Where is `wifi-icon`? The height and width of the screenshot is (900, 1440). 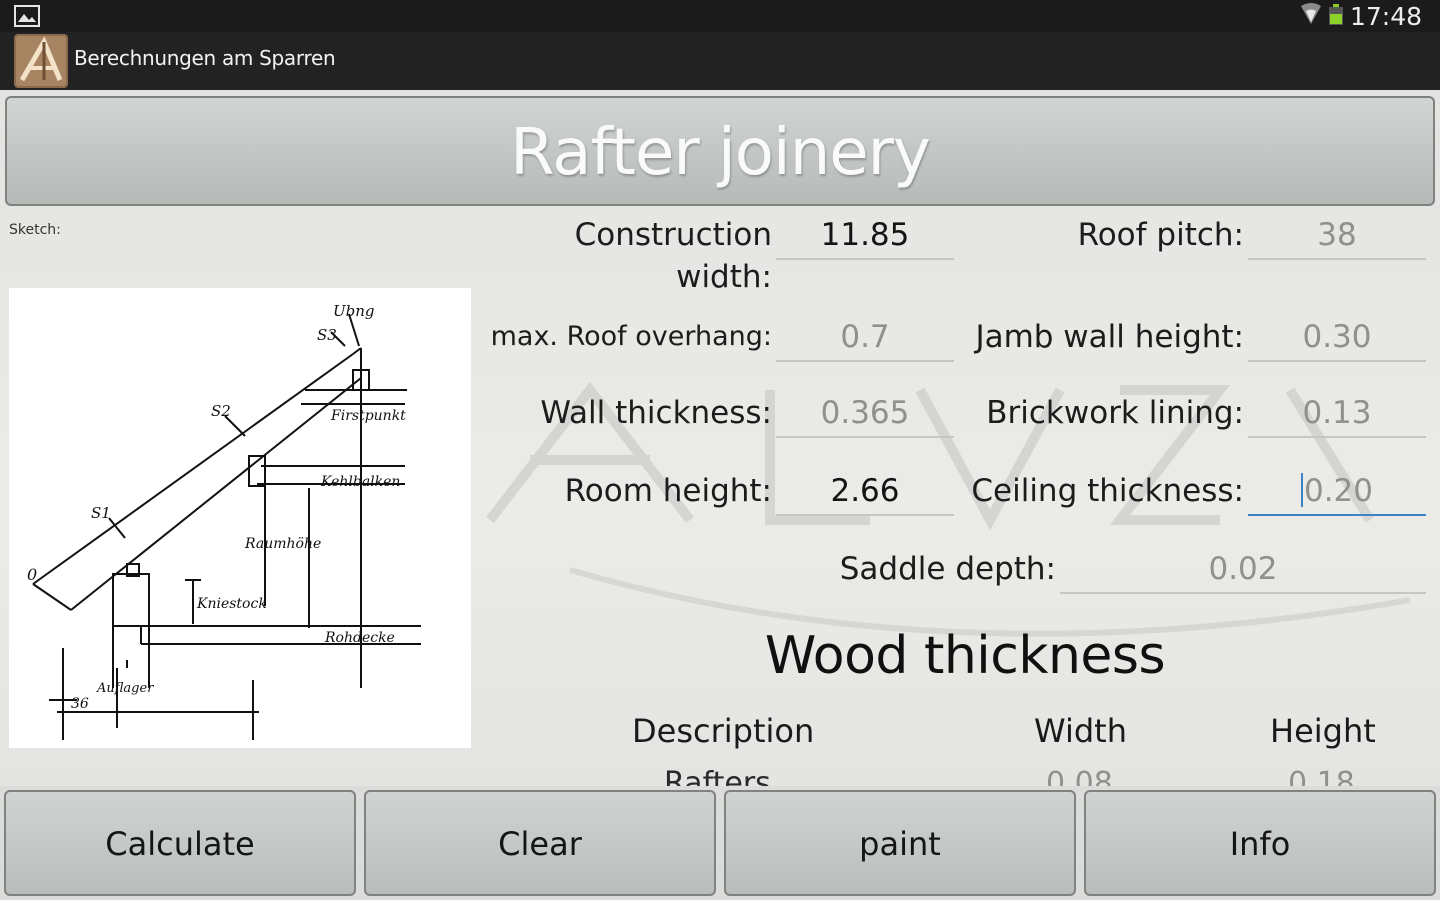
wifi-icon is located at coordinates (1311, 16).